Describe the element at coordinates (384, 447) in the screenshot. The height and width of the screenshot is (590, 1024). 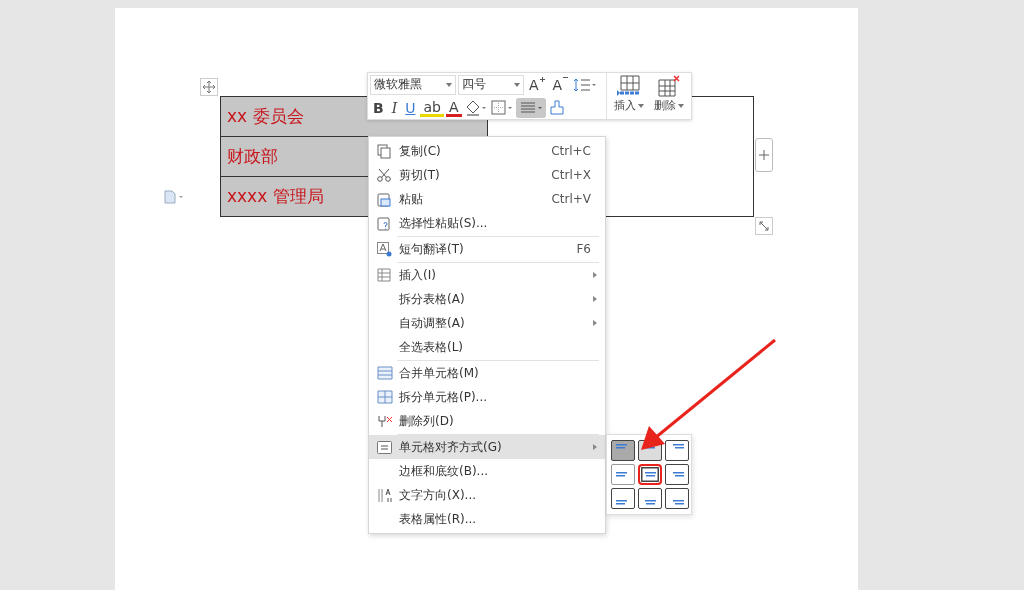
I see `align-box-icon` at that location.